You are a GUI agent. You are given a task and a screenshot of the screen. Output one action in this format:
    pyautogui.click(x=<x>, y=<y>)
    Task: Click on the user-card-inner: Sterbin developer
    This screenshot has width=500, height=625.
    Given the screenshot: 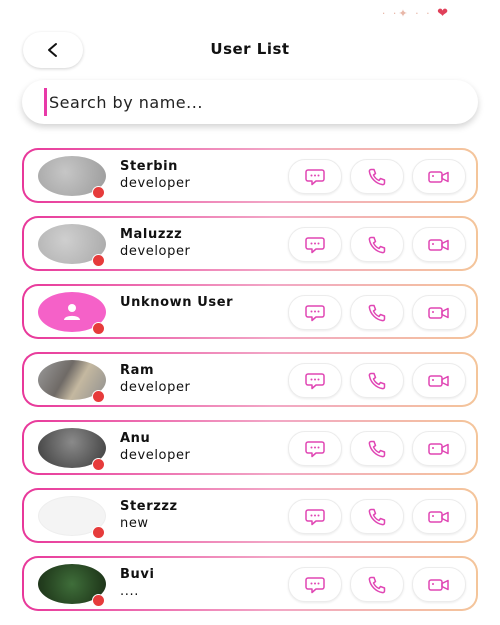 What is the action you would take?
    pyautogui.click(x=250, y=175)
    